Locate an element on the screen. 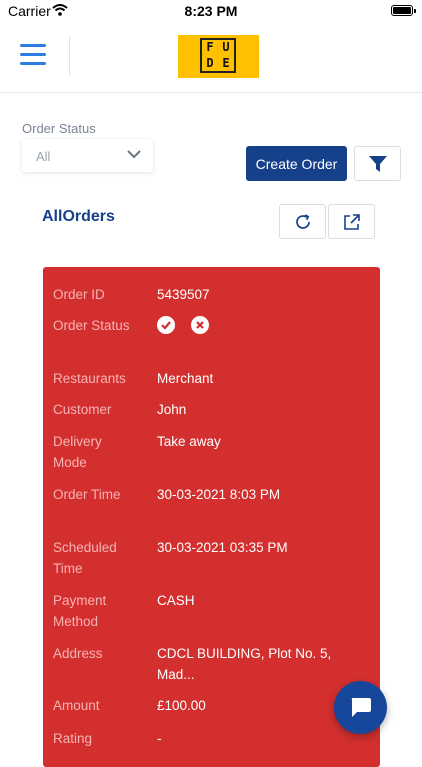  order-status-value: All is located at coordinates (43, 156).